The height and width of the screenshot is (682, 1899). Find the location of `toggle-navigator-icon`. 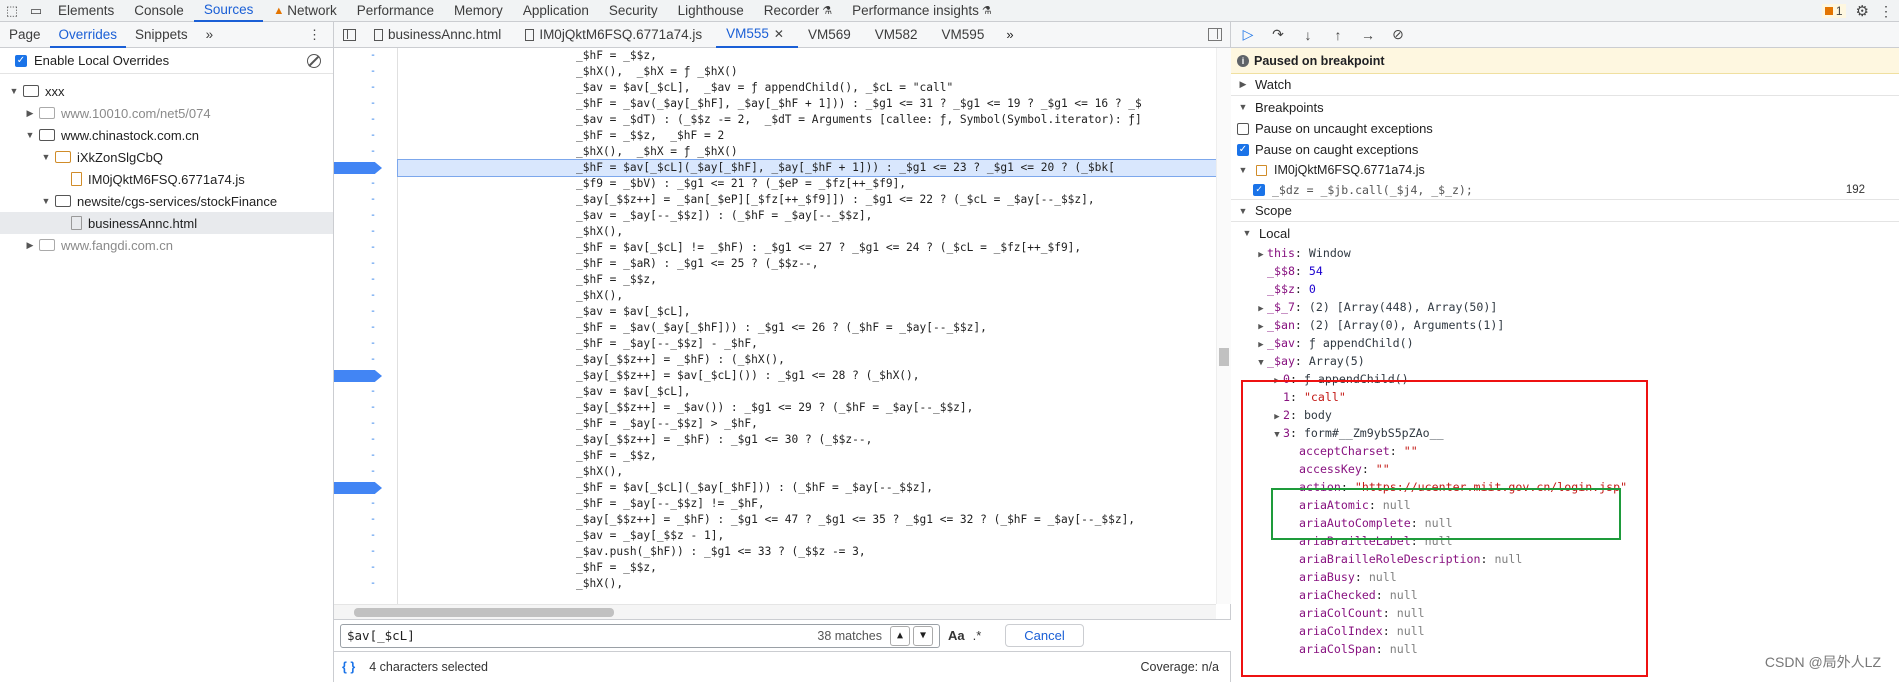

toggle-navigator-icon is located at coordinates (349, 35).